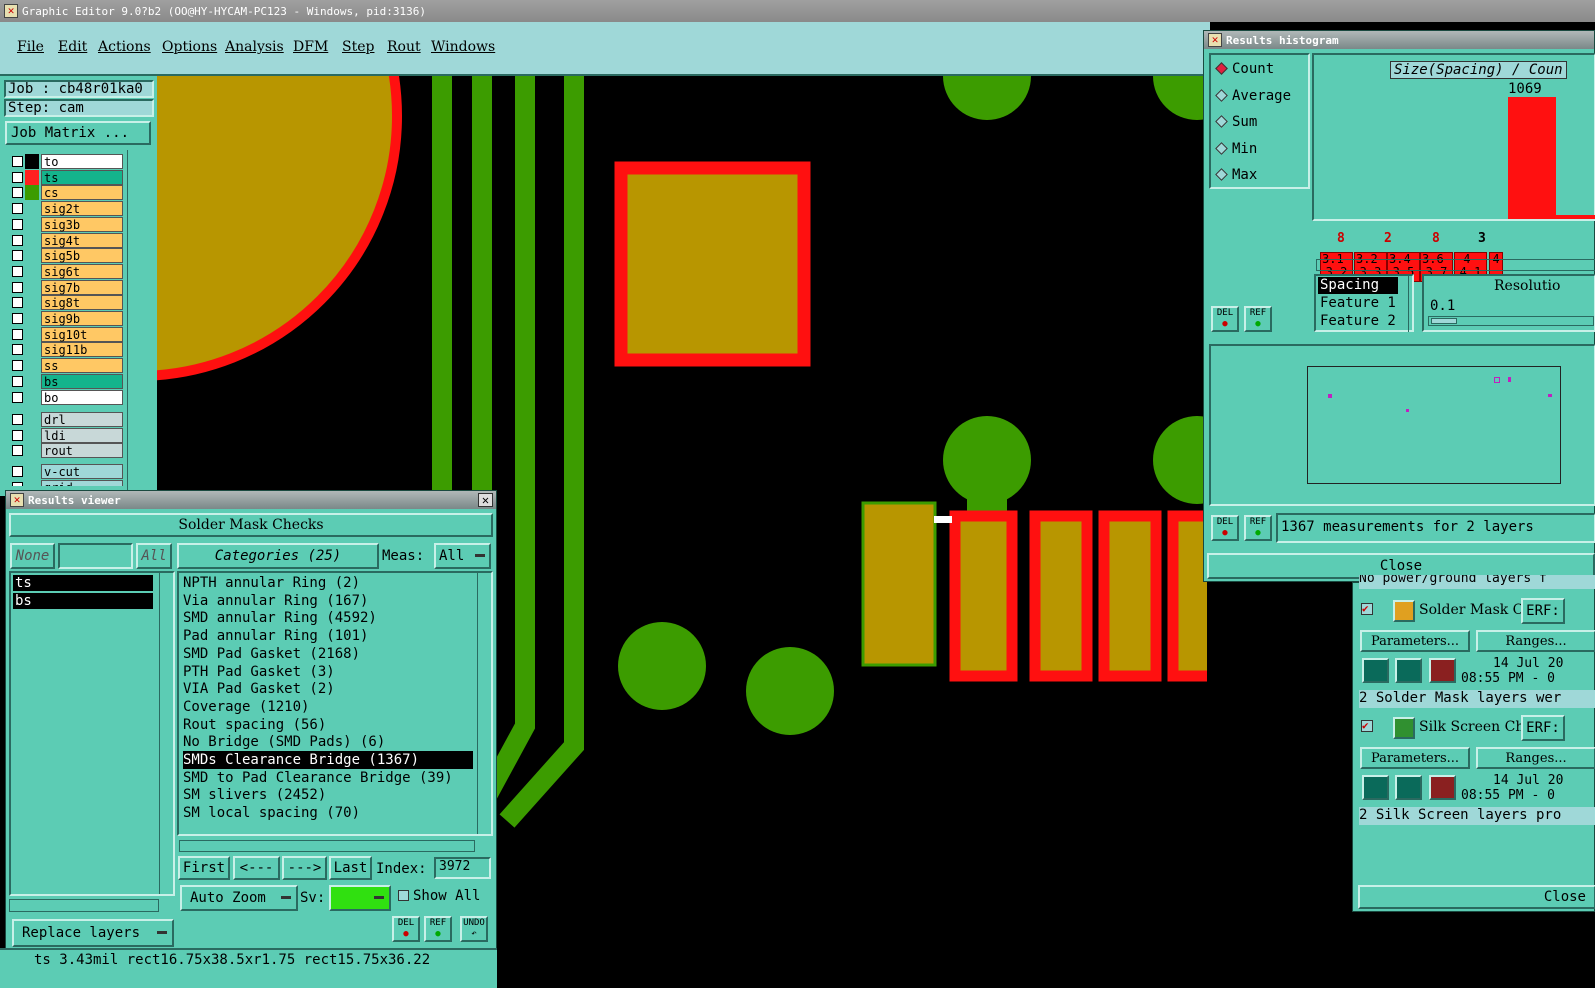 Image resolution: width=1595 pixels, height=988 pixels. What do you see at coordinates (485, 500) in the screenshot?
I see `close-icon: ✕` at bounding box center [485, 500].